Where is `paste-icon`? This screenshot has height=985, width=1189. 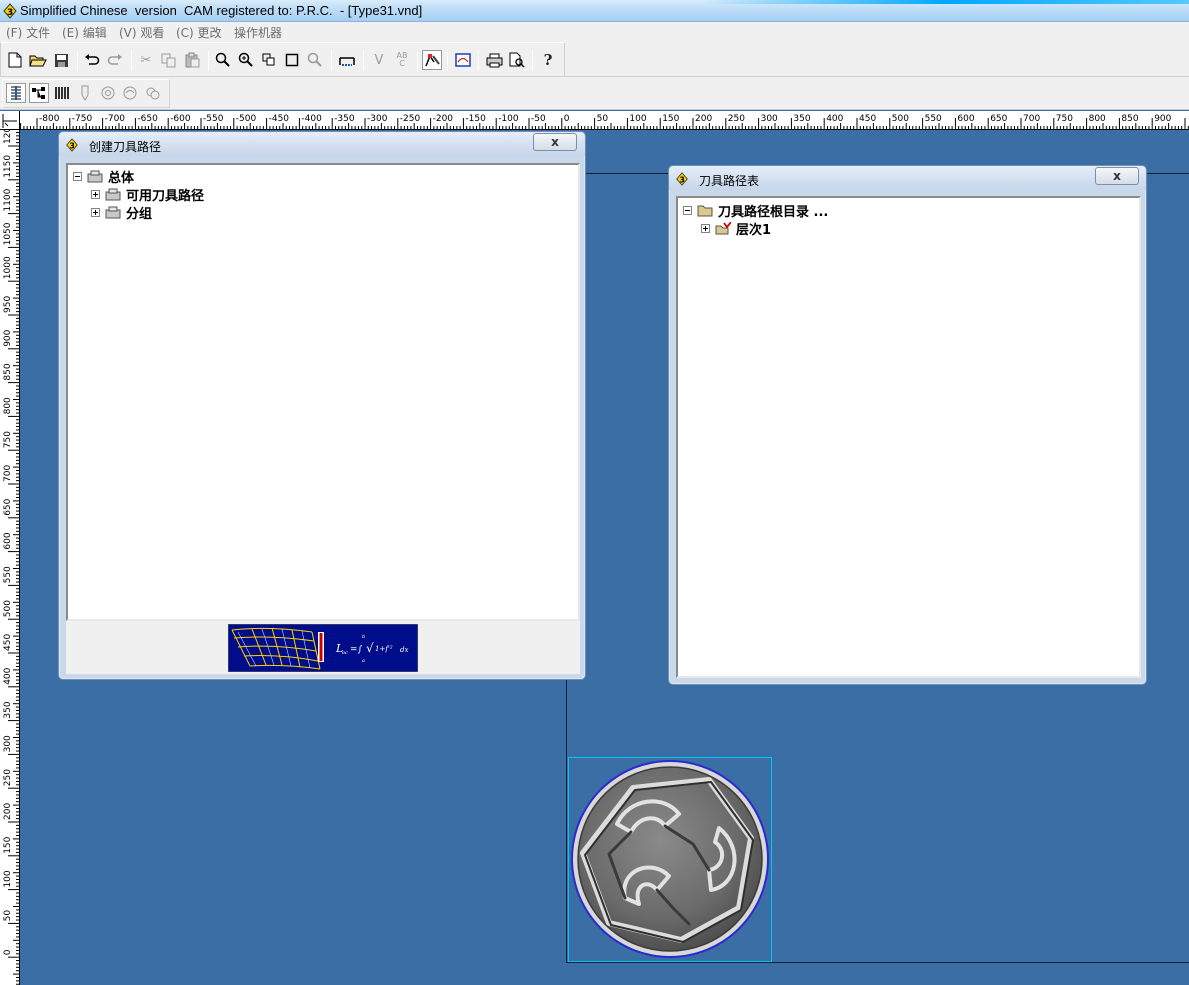 paste-icon is located at coordinates (192, 60).